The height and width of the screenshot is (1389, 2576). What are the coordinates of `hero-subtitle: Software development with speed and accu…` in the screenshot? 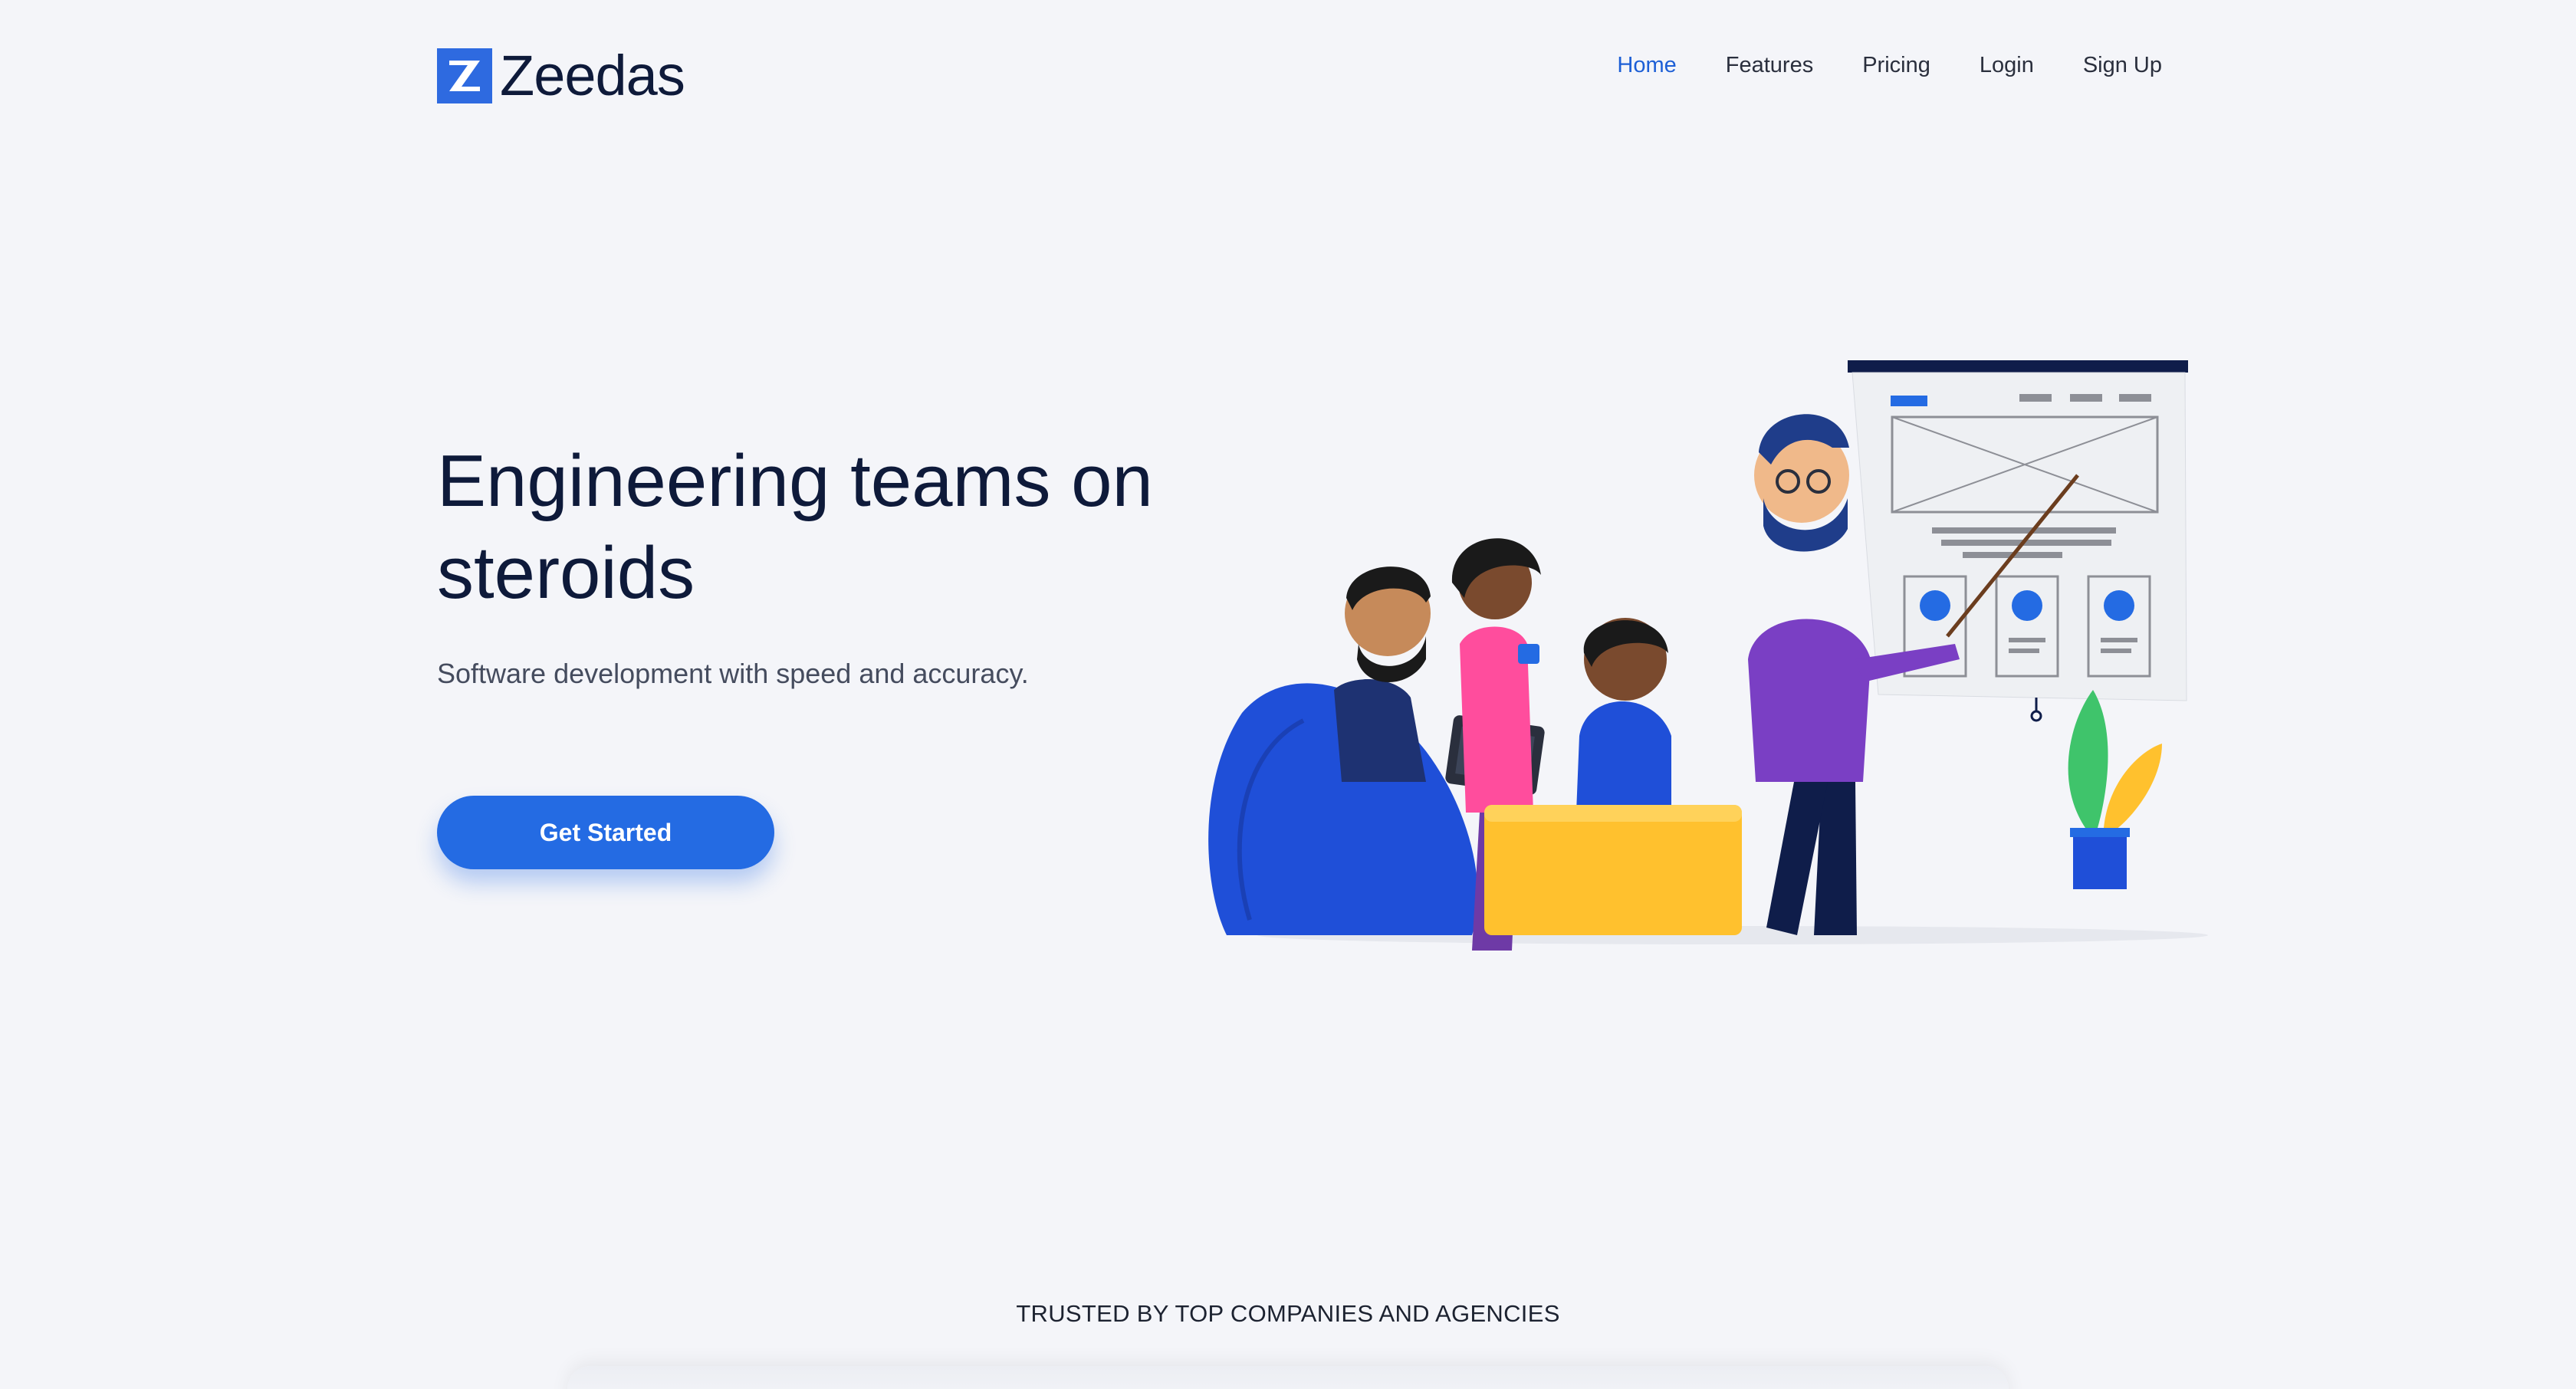 It's located at (733, 673).